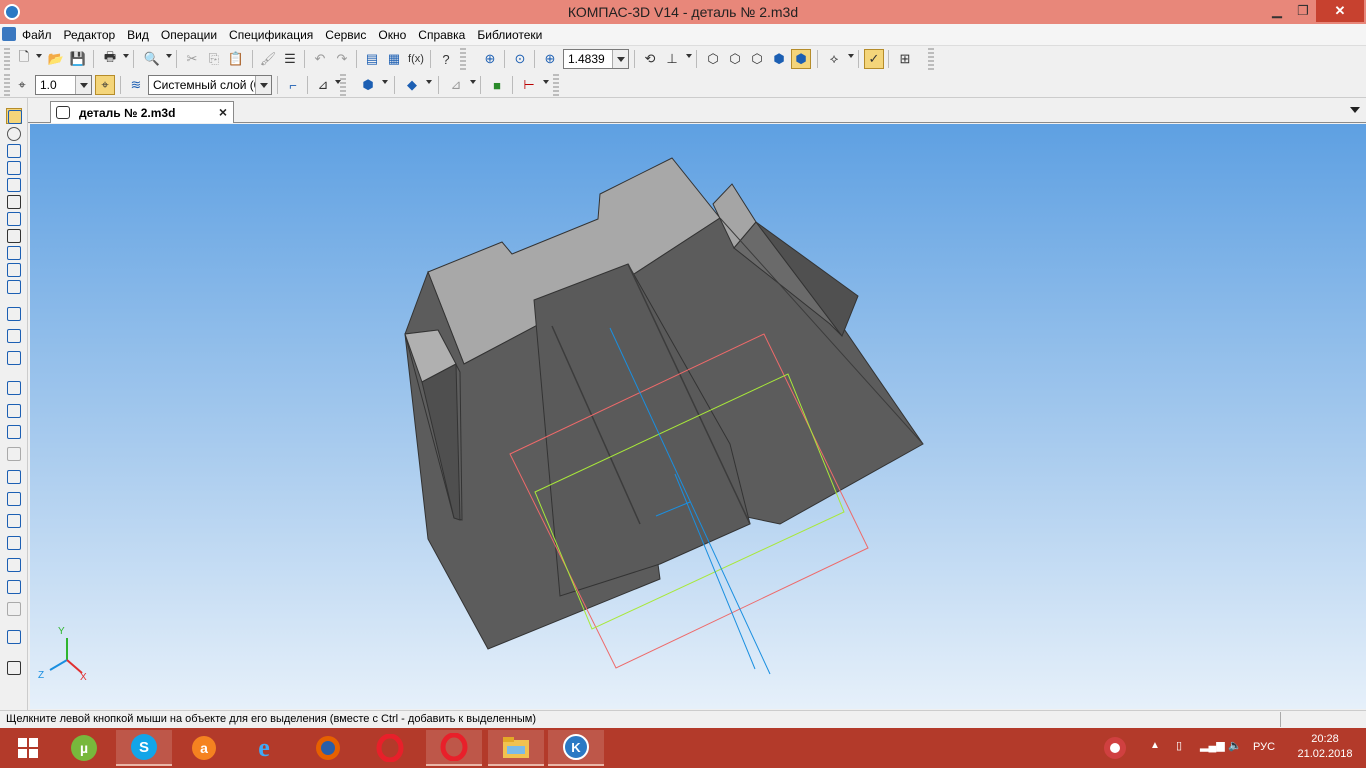 Image resolution: width=1366 pixels, height=768 pixels. Describe the element at coordinates (14, 565) in the screenshot. I see `cut-by-plane-icon` at that location.